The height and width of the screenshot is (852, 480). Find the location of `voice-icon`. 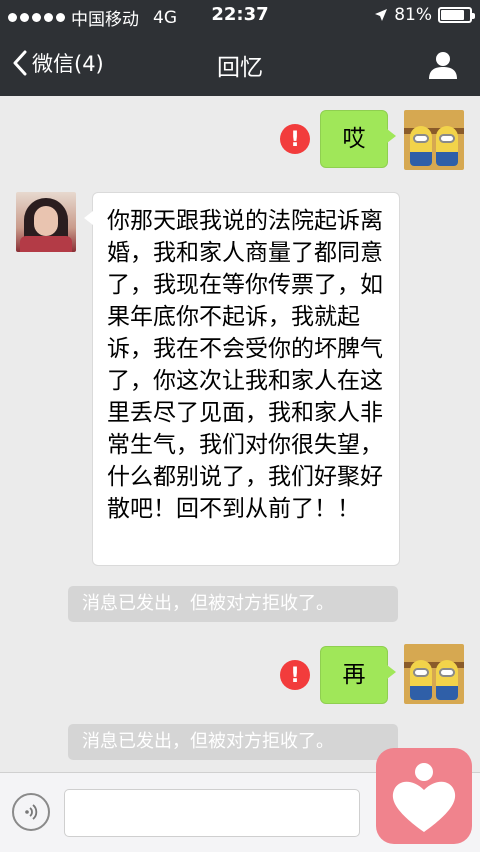

voice-icon is located at coordinates (31, 812).